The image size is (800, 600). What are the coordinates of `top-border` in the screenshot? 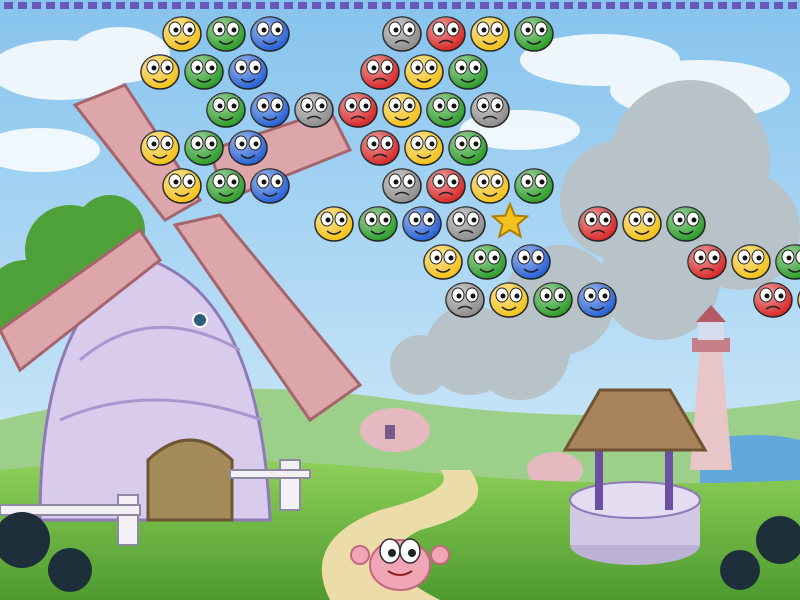 It's located at (400, 5).